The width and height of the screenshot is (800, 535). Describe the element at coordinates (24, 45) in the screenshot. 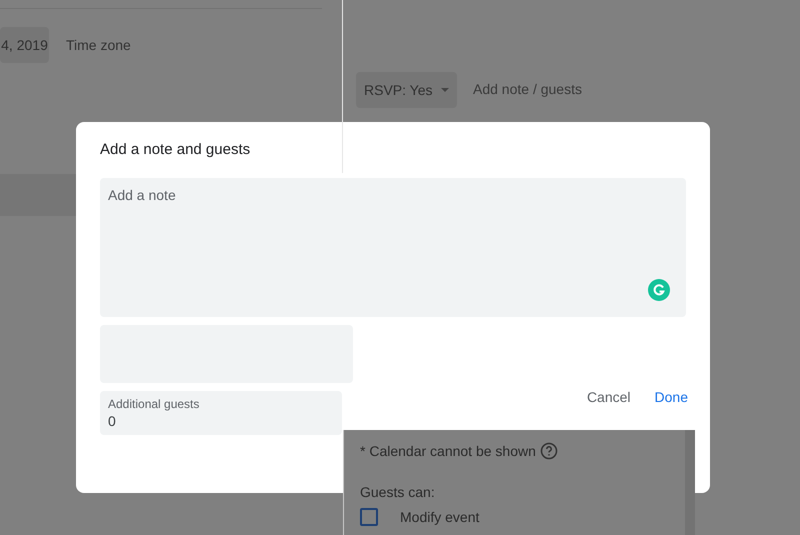

I see `date-chip: 4, 2019` at that location.